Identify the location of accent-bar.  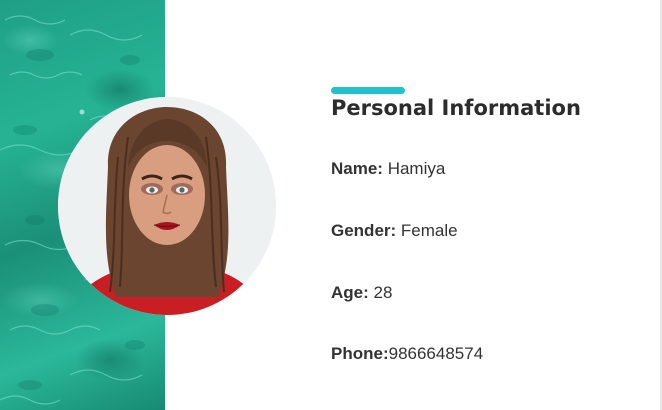
(368, 90).